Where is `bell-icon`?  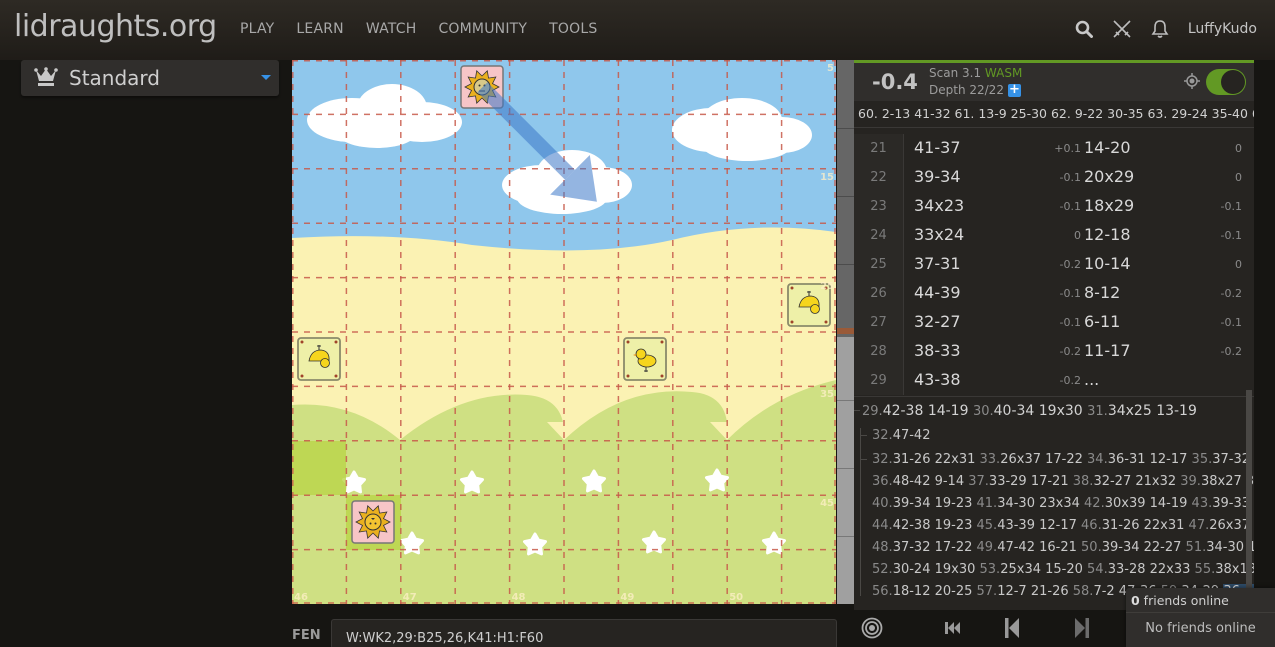
bell-icon is located at coordinates (1160, 29).